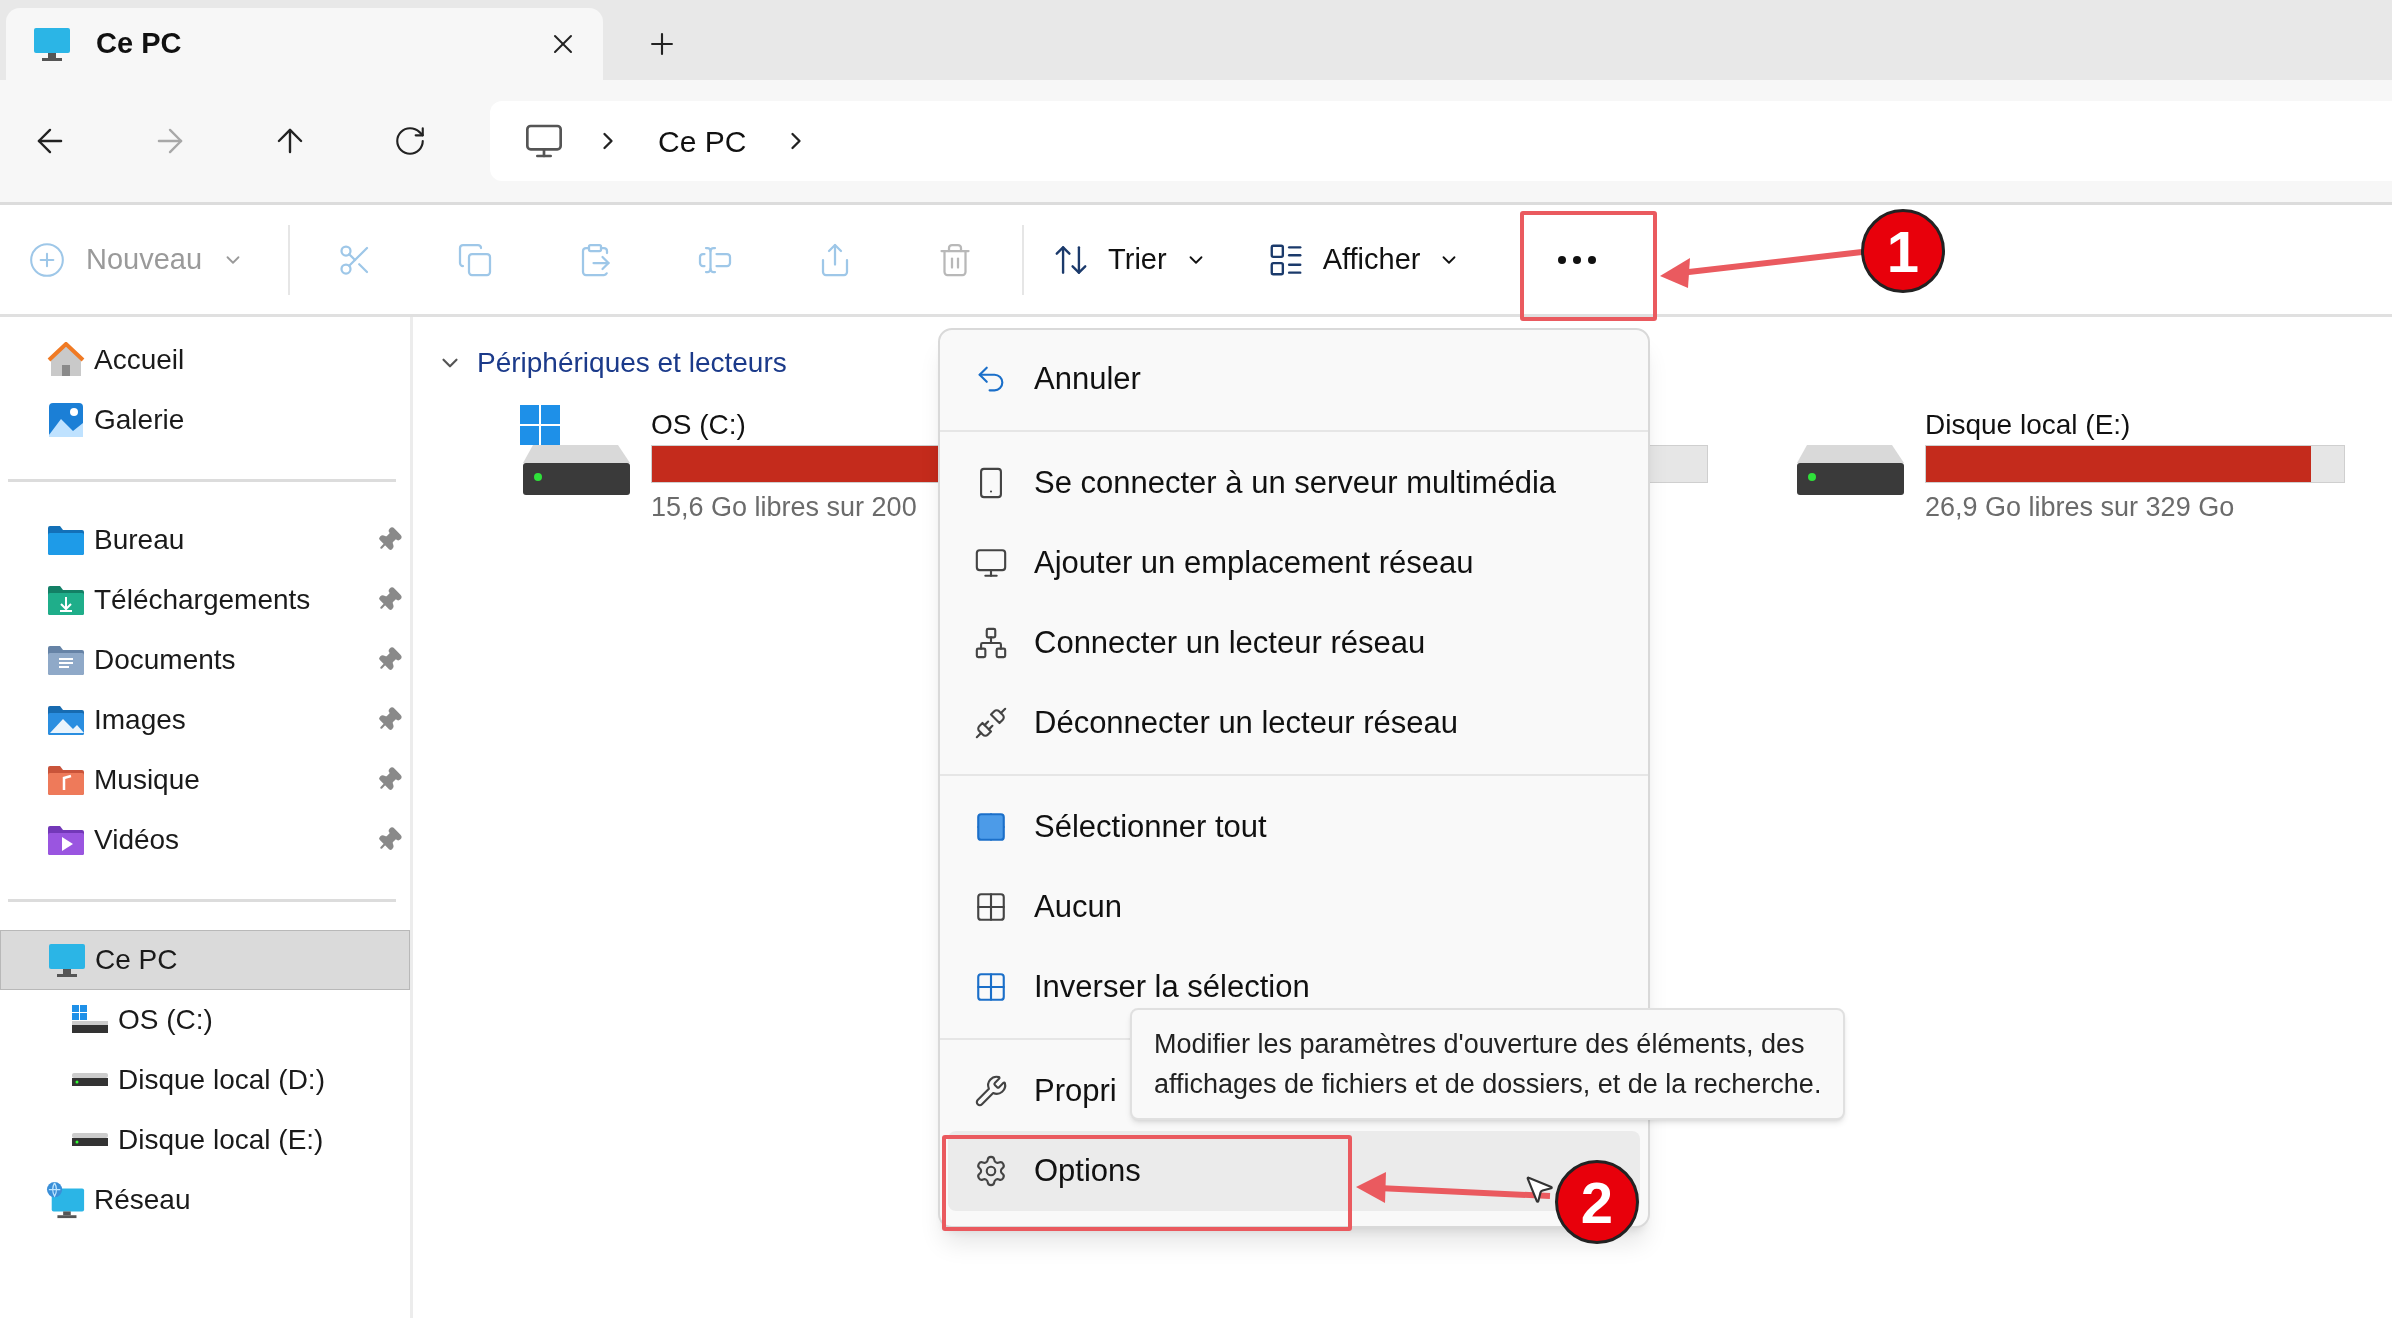  I want to click on drive-name: OS (C:), so click(699, 425).